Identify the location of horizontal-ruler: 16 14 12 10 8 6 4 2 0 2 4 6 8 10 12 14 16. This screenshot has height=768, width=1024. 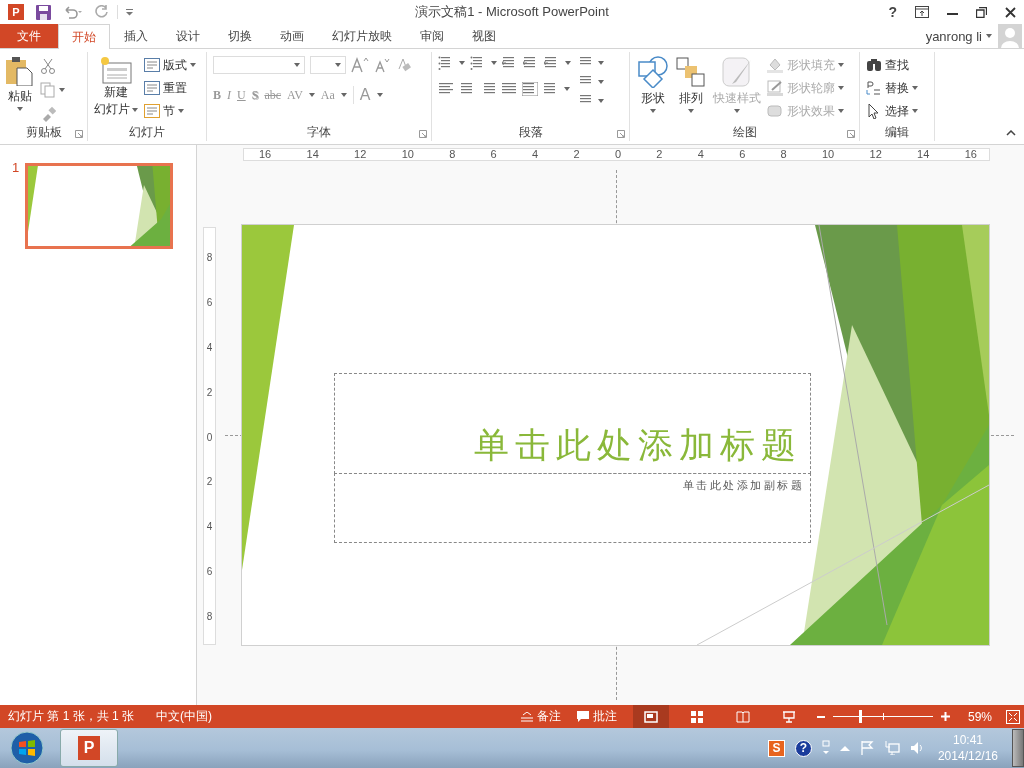
(616, 154).